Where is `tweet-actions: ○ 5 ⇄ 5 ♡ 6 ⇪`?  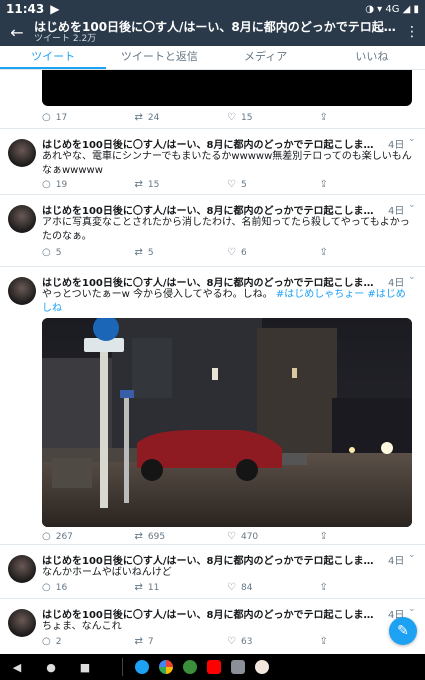
tweet-actions: ○ 5 ⇄ 5 ♡ 6 ⇪ is located at coordinates (227, 252).